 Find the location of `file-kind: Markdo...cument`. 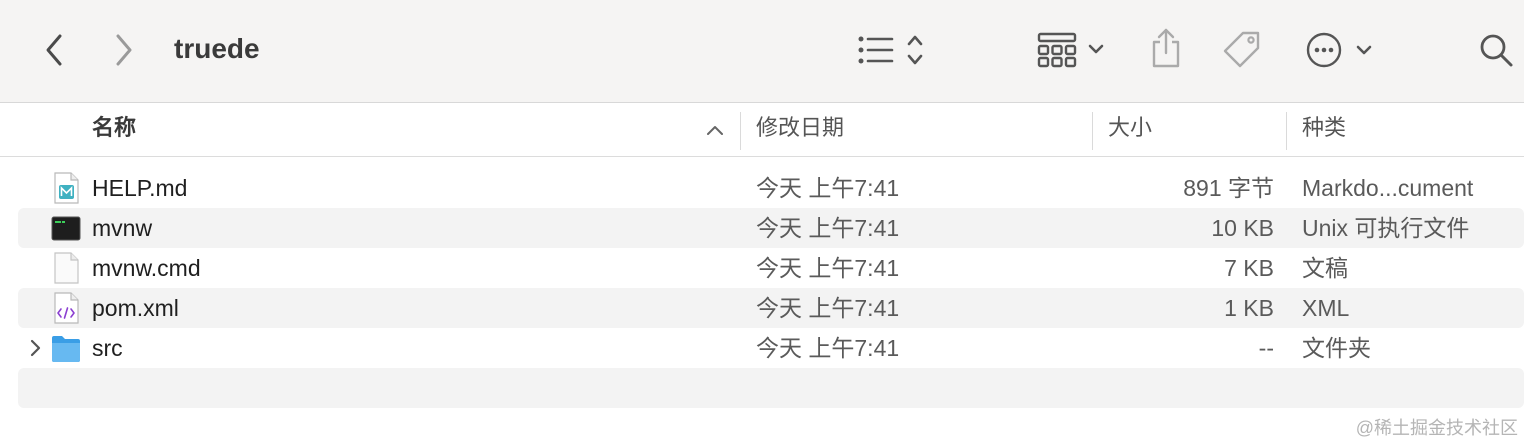

file-kind: Markdo...cument is located at coordinates (1388, 188).